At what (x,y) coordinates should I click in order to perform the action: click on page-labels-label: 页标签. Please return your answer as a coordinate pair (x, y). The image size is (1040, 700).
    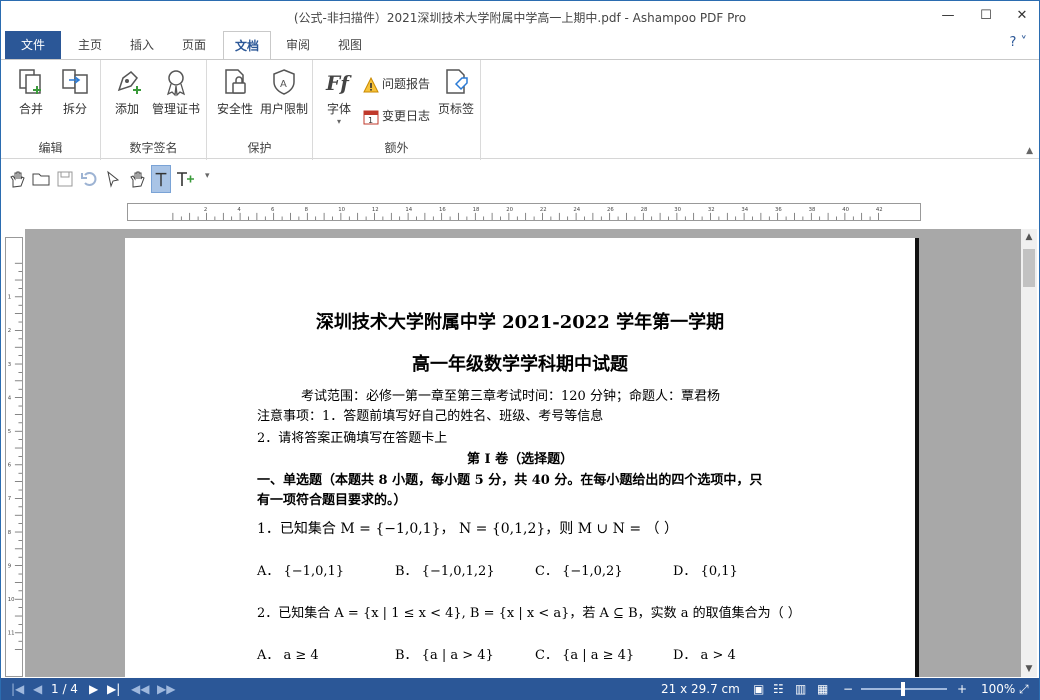
    Looking at the image, I should click on (455, 109).